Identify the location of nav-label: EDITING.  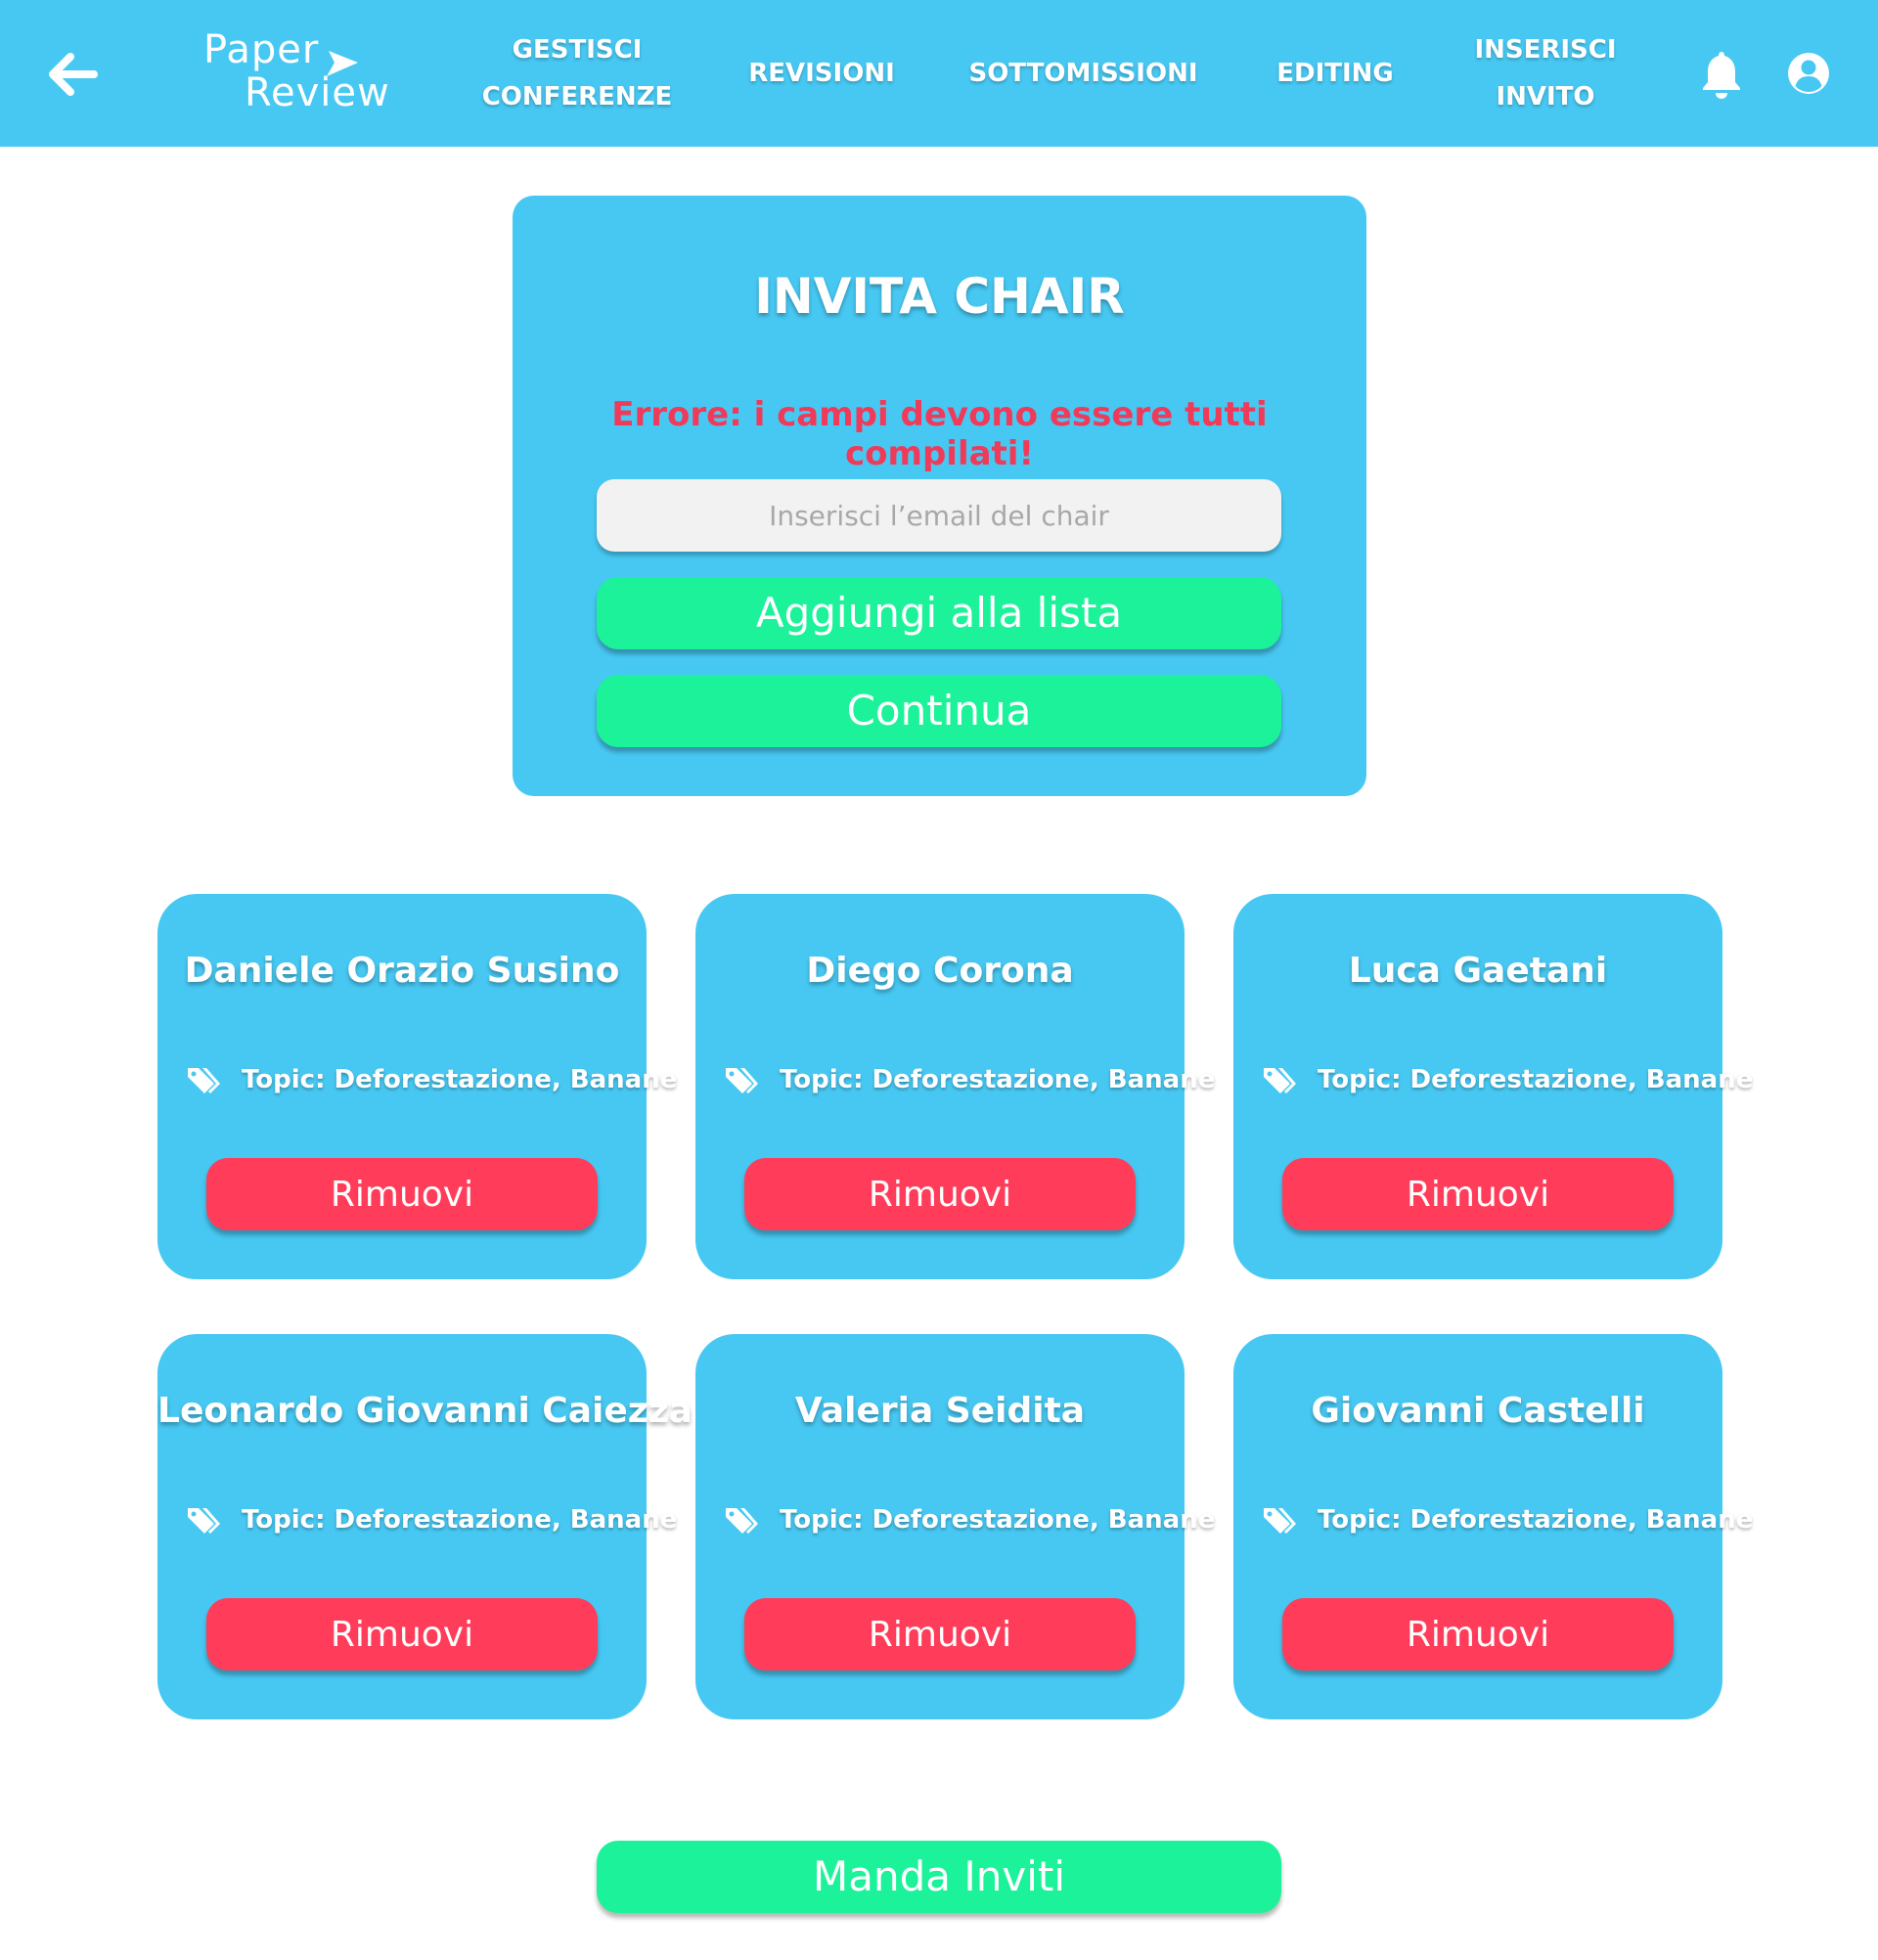
(1335, 73).